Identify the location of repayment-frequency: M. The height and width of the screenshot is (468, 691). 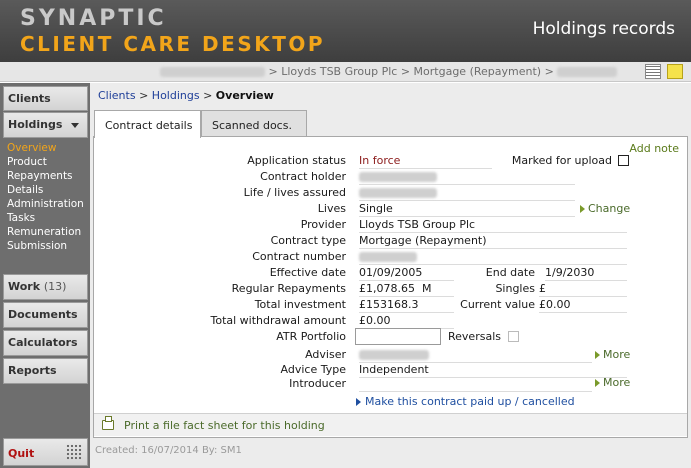
(426, 288).